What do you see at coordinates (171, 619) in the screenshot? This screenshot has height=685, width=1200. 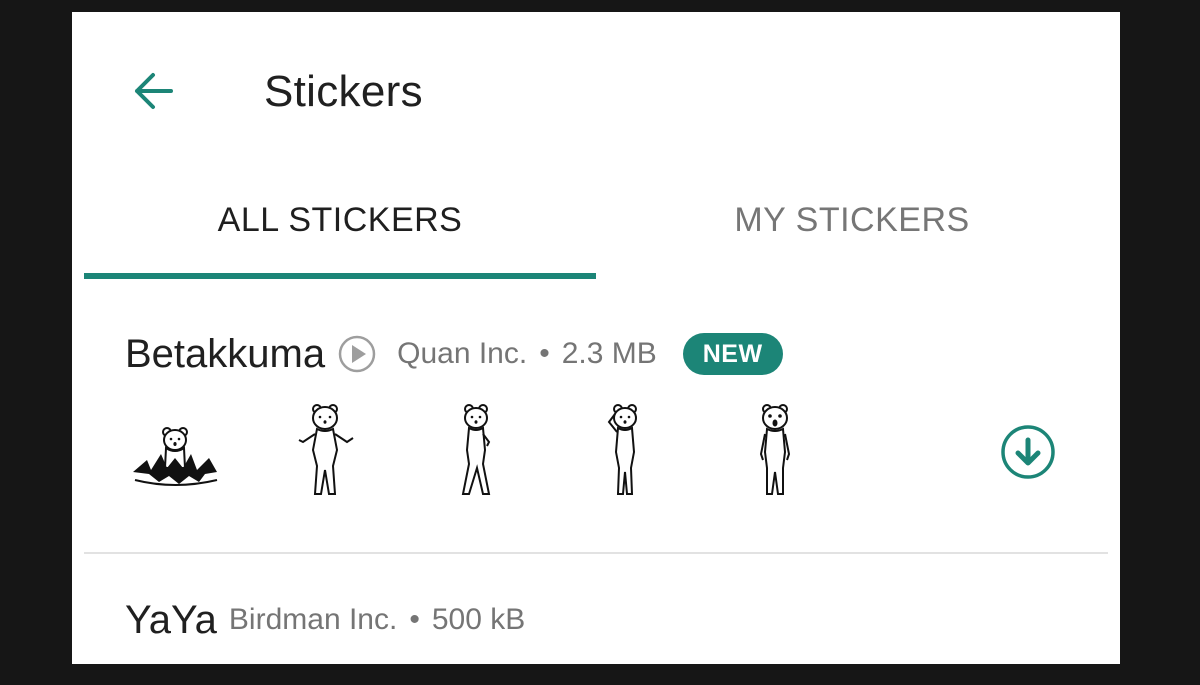 I see `pack-name: YaYa` at bounding box center [171, 619].